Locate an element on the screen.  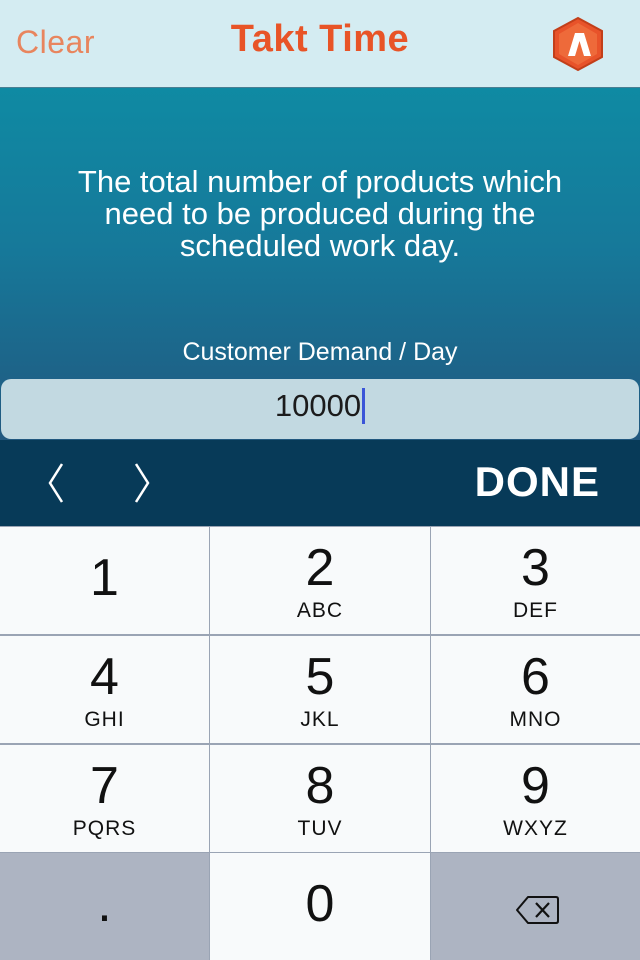
key-9: 9 WXYZ is located at coordinates (535, 798).